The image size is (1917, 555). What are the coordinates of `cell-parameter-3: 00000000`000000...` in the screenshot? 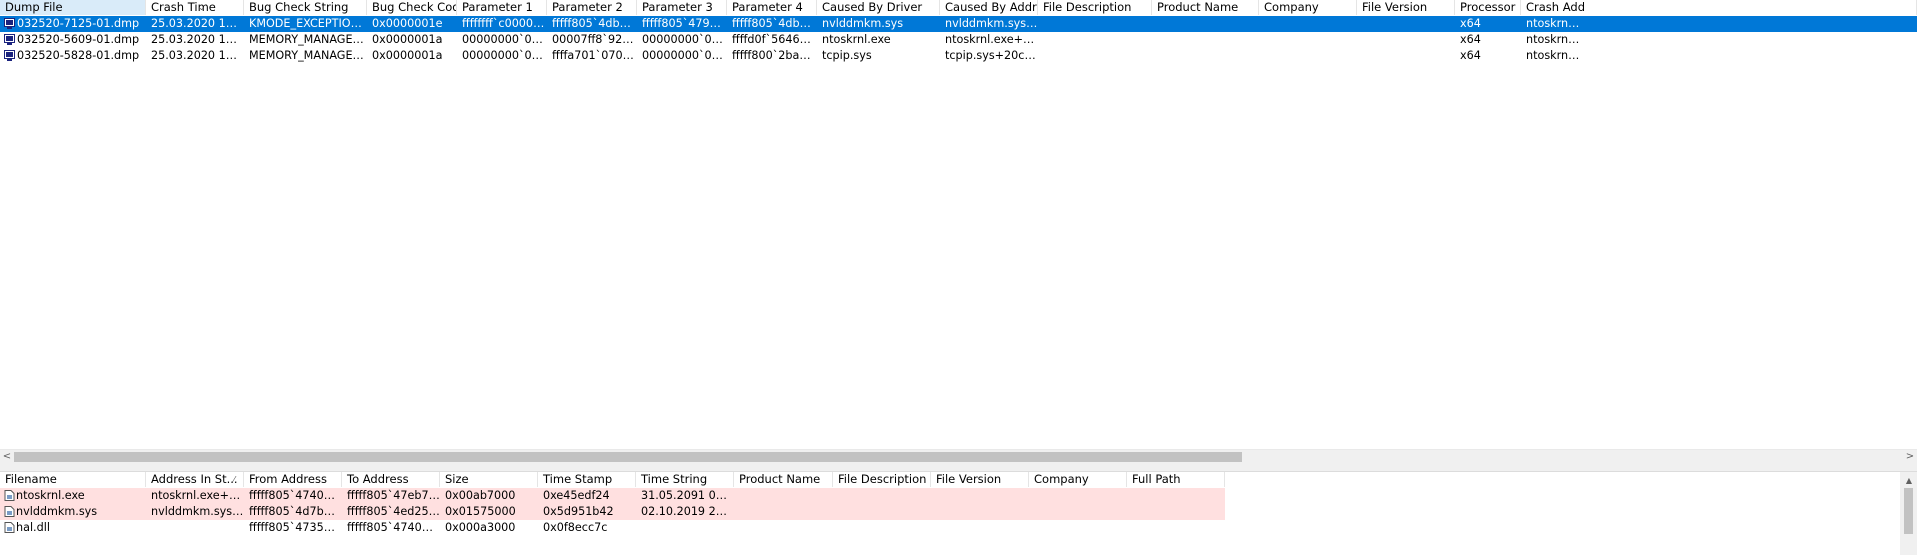 It's located at (684, 55).